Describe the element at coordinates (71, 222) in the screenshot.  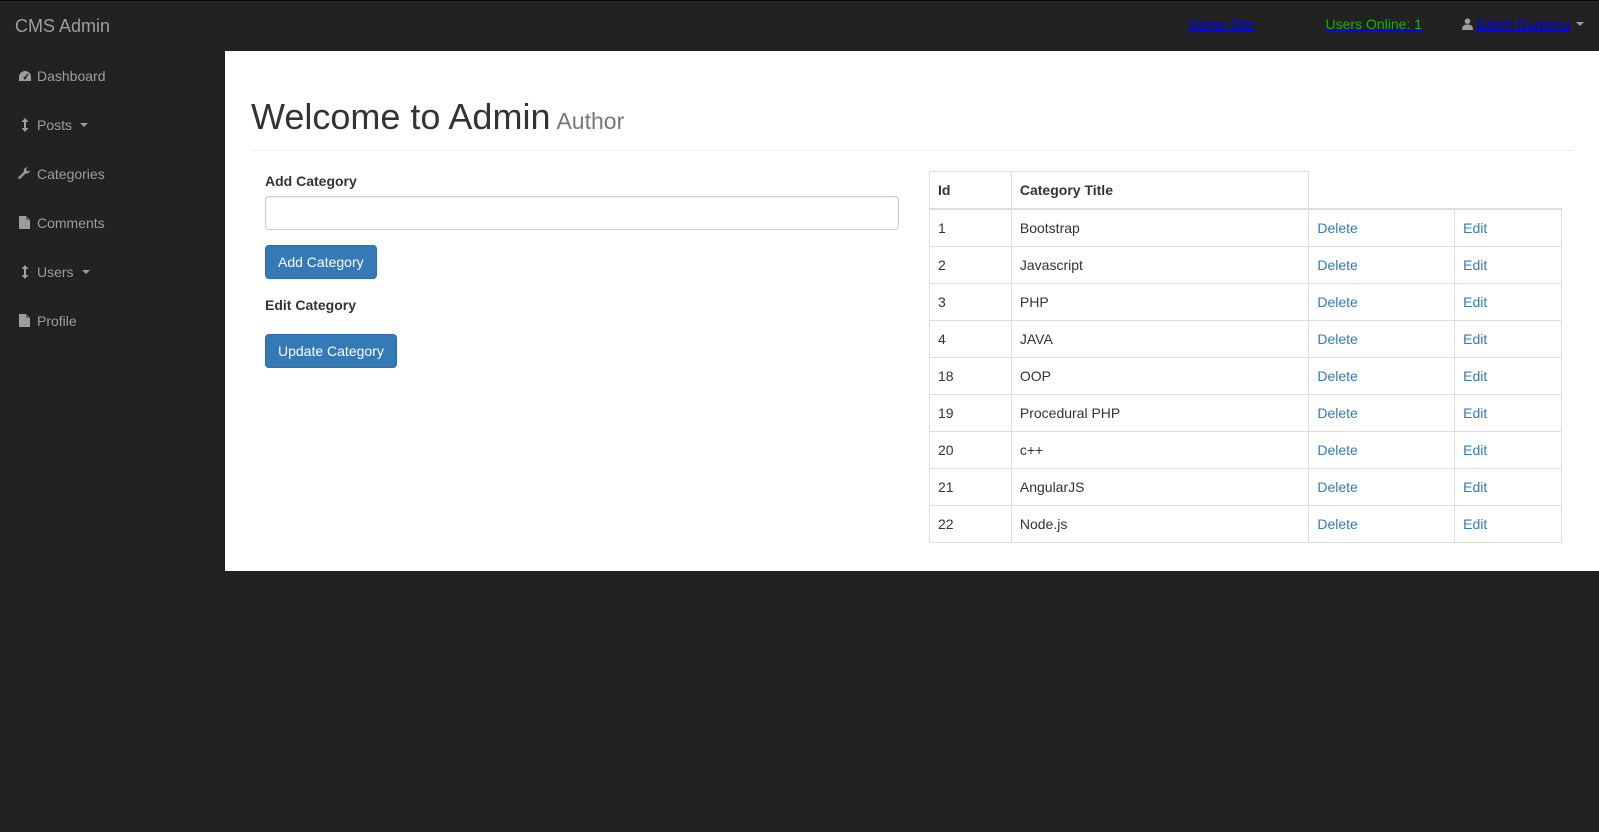
I see `sidebar-item-label: Comments` at that location.